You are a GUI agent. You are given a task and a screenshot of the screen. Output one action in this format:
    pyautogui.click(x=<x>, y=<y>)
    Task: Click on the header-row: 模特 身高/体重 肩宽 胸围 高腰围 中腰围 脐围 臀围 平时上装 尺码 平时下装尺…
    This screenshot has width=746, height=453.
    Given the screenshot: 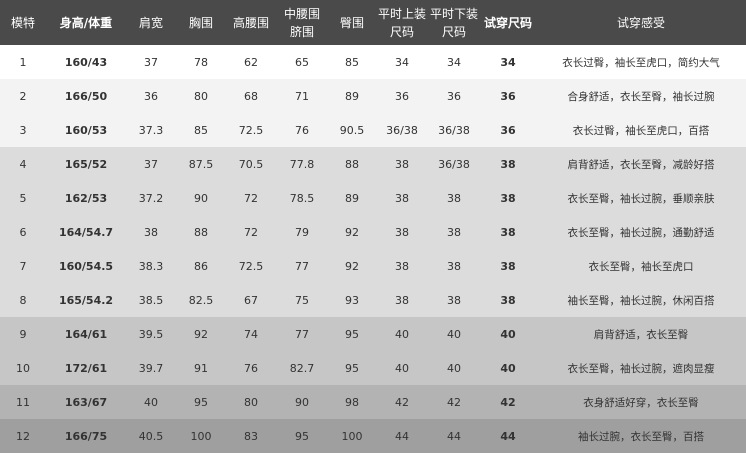 What is the action you would take?
    pyautogui.click(x=373, y=22)
    